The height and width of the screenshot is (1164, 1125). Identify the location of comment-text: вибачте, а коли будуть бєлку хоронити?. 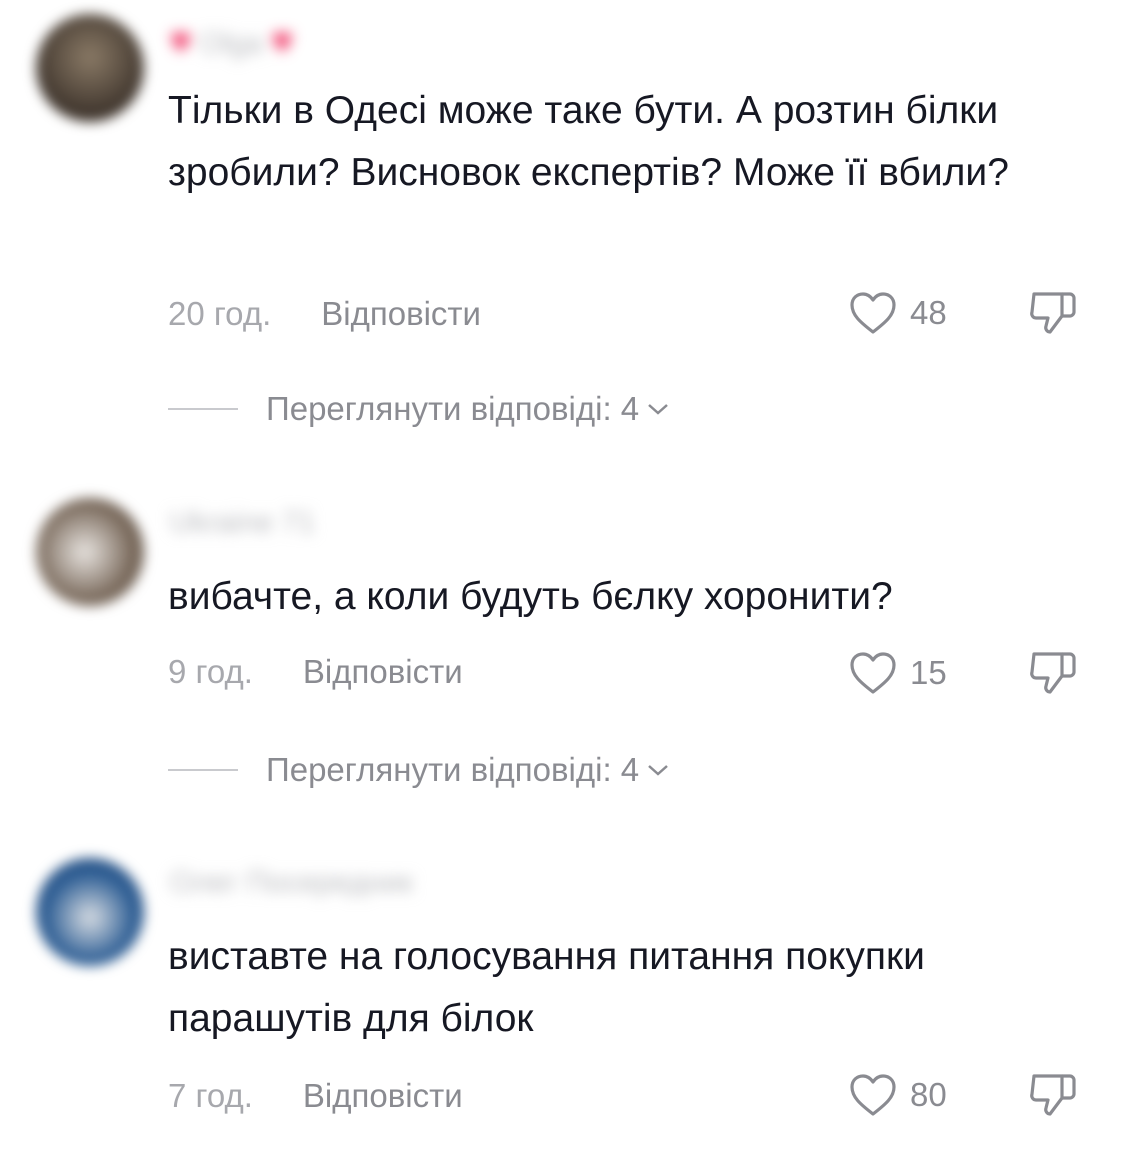
(530, 596).